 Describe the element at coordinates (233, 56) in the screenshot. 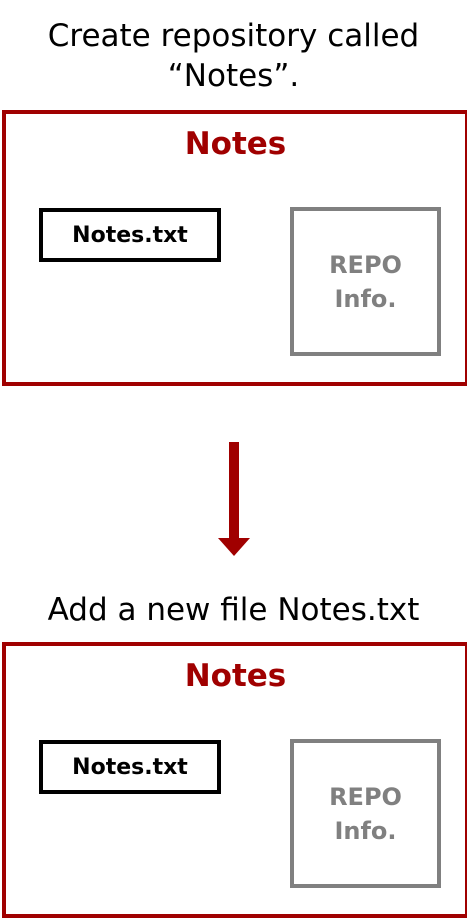

I see `step-1-caption: Create repository called “Notes”.` at that location.